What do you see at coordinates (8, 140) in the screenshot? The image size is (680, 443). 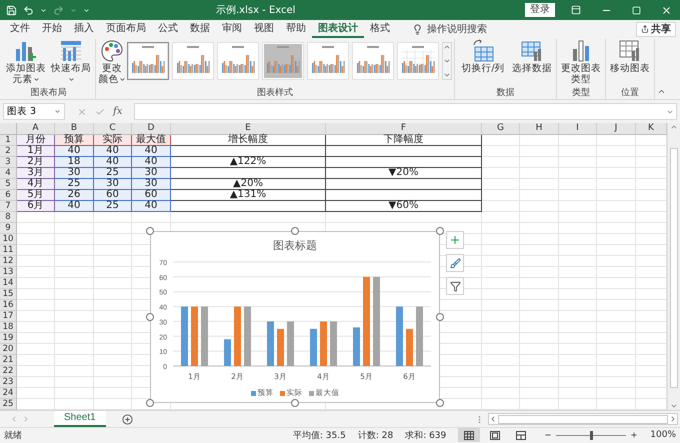 I see `row-header: 1` at bounding box center [8, 140].